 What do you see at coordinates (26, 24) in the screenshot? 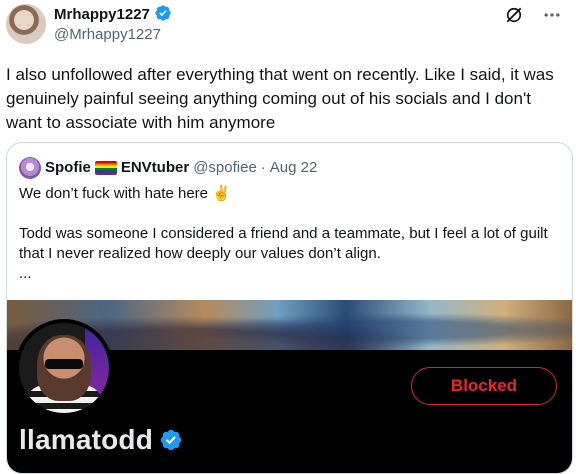
I see `author-avatar` at bounding box center [26, 24].